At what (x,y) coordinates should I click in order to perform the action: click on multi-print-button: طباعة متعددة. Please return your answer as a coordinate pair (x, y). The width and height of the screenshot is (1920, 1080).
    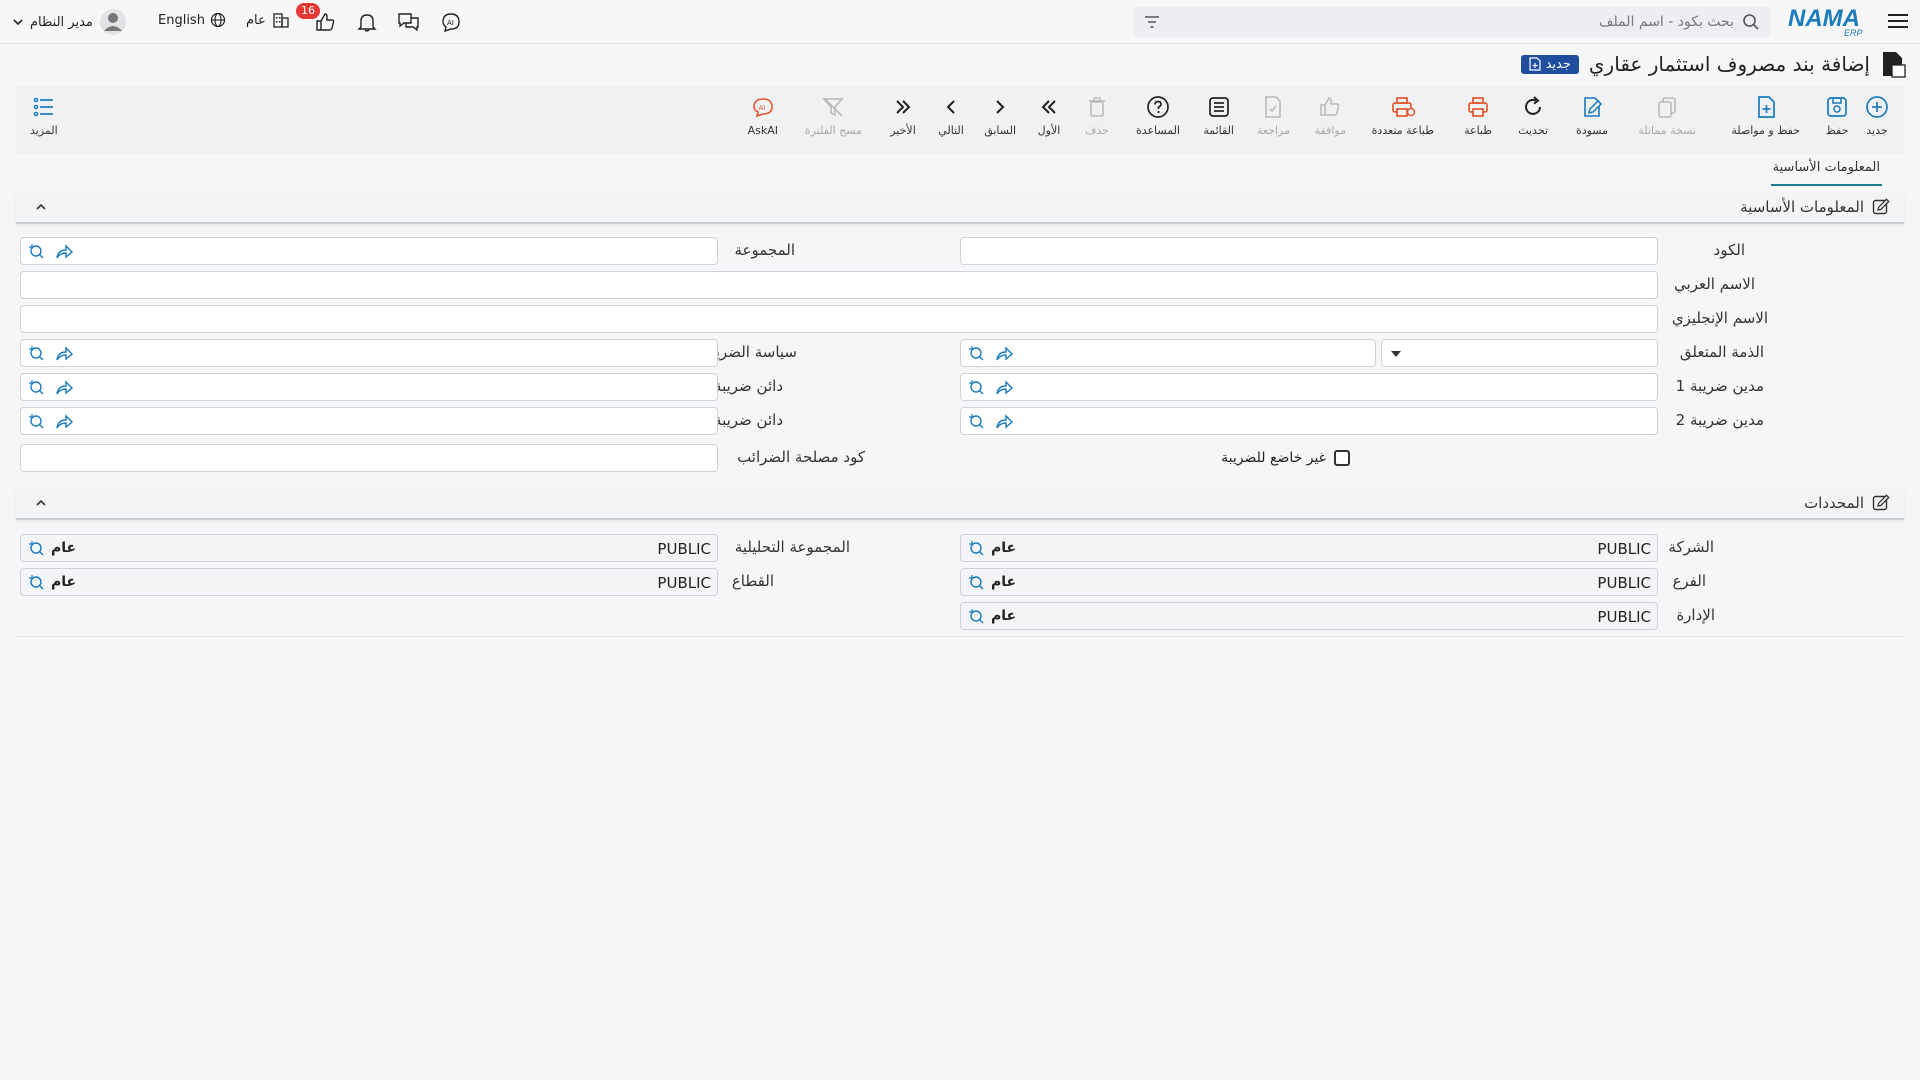
    Looking at the image, I should click on (1403, 115).